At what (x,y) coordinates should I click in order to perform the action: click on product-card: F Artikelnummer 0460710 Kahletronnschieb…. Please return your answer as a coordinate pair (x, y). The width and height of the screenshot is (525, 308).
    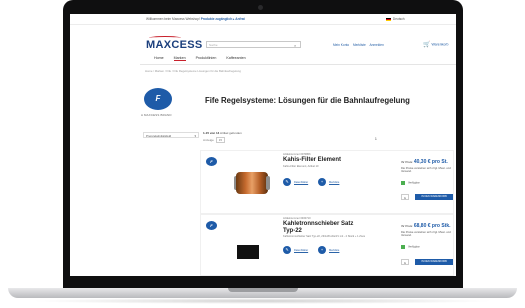
    Looking at the image, I should click on (327, 245).